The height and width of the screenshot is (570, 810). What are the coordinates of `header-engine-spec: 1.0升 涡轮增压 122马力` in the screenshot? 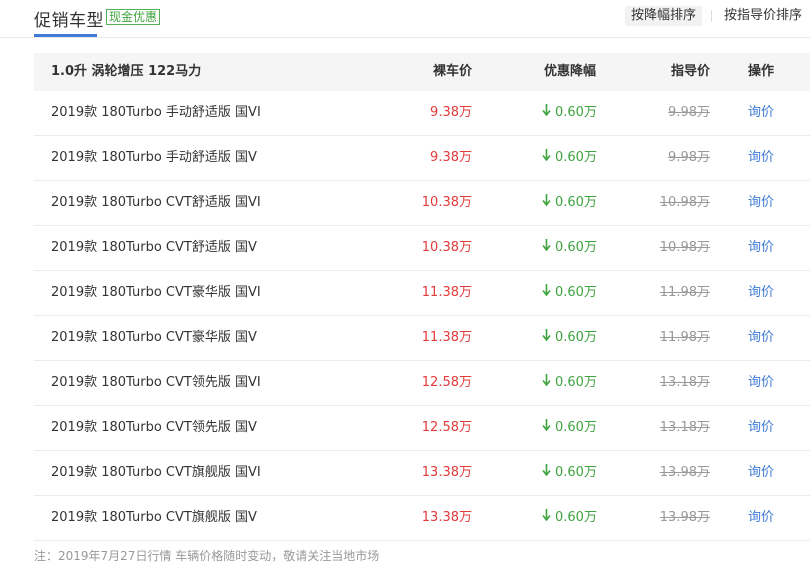 It's located at (126, 71).